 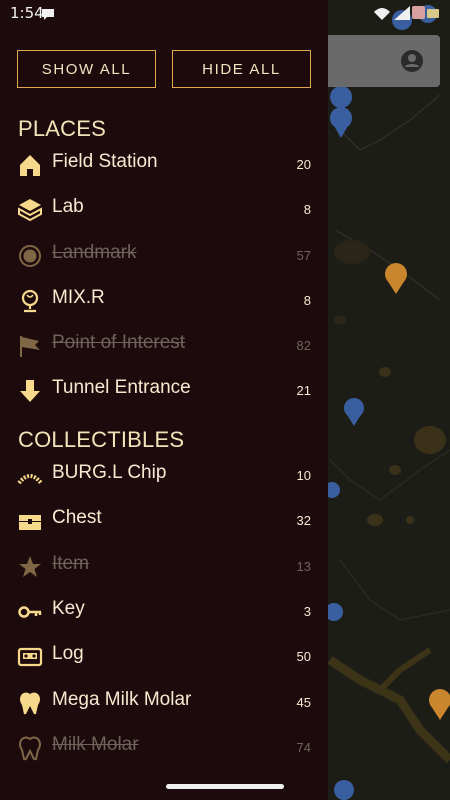 What do you see at coordinates (303, 520) in the screenshot?
I see `filter-count: 32` at bounding box center [303, 520].